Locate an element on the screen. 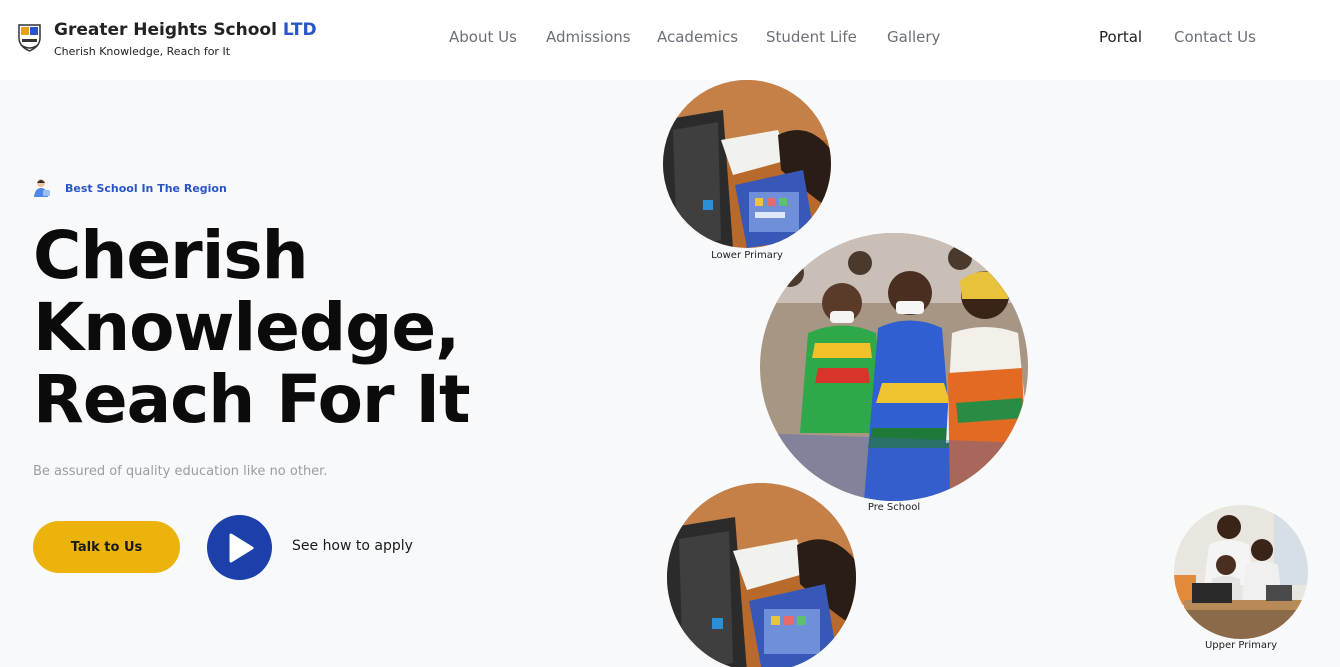  brand-suffix: LTD is located at coordinates (299, 30).